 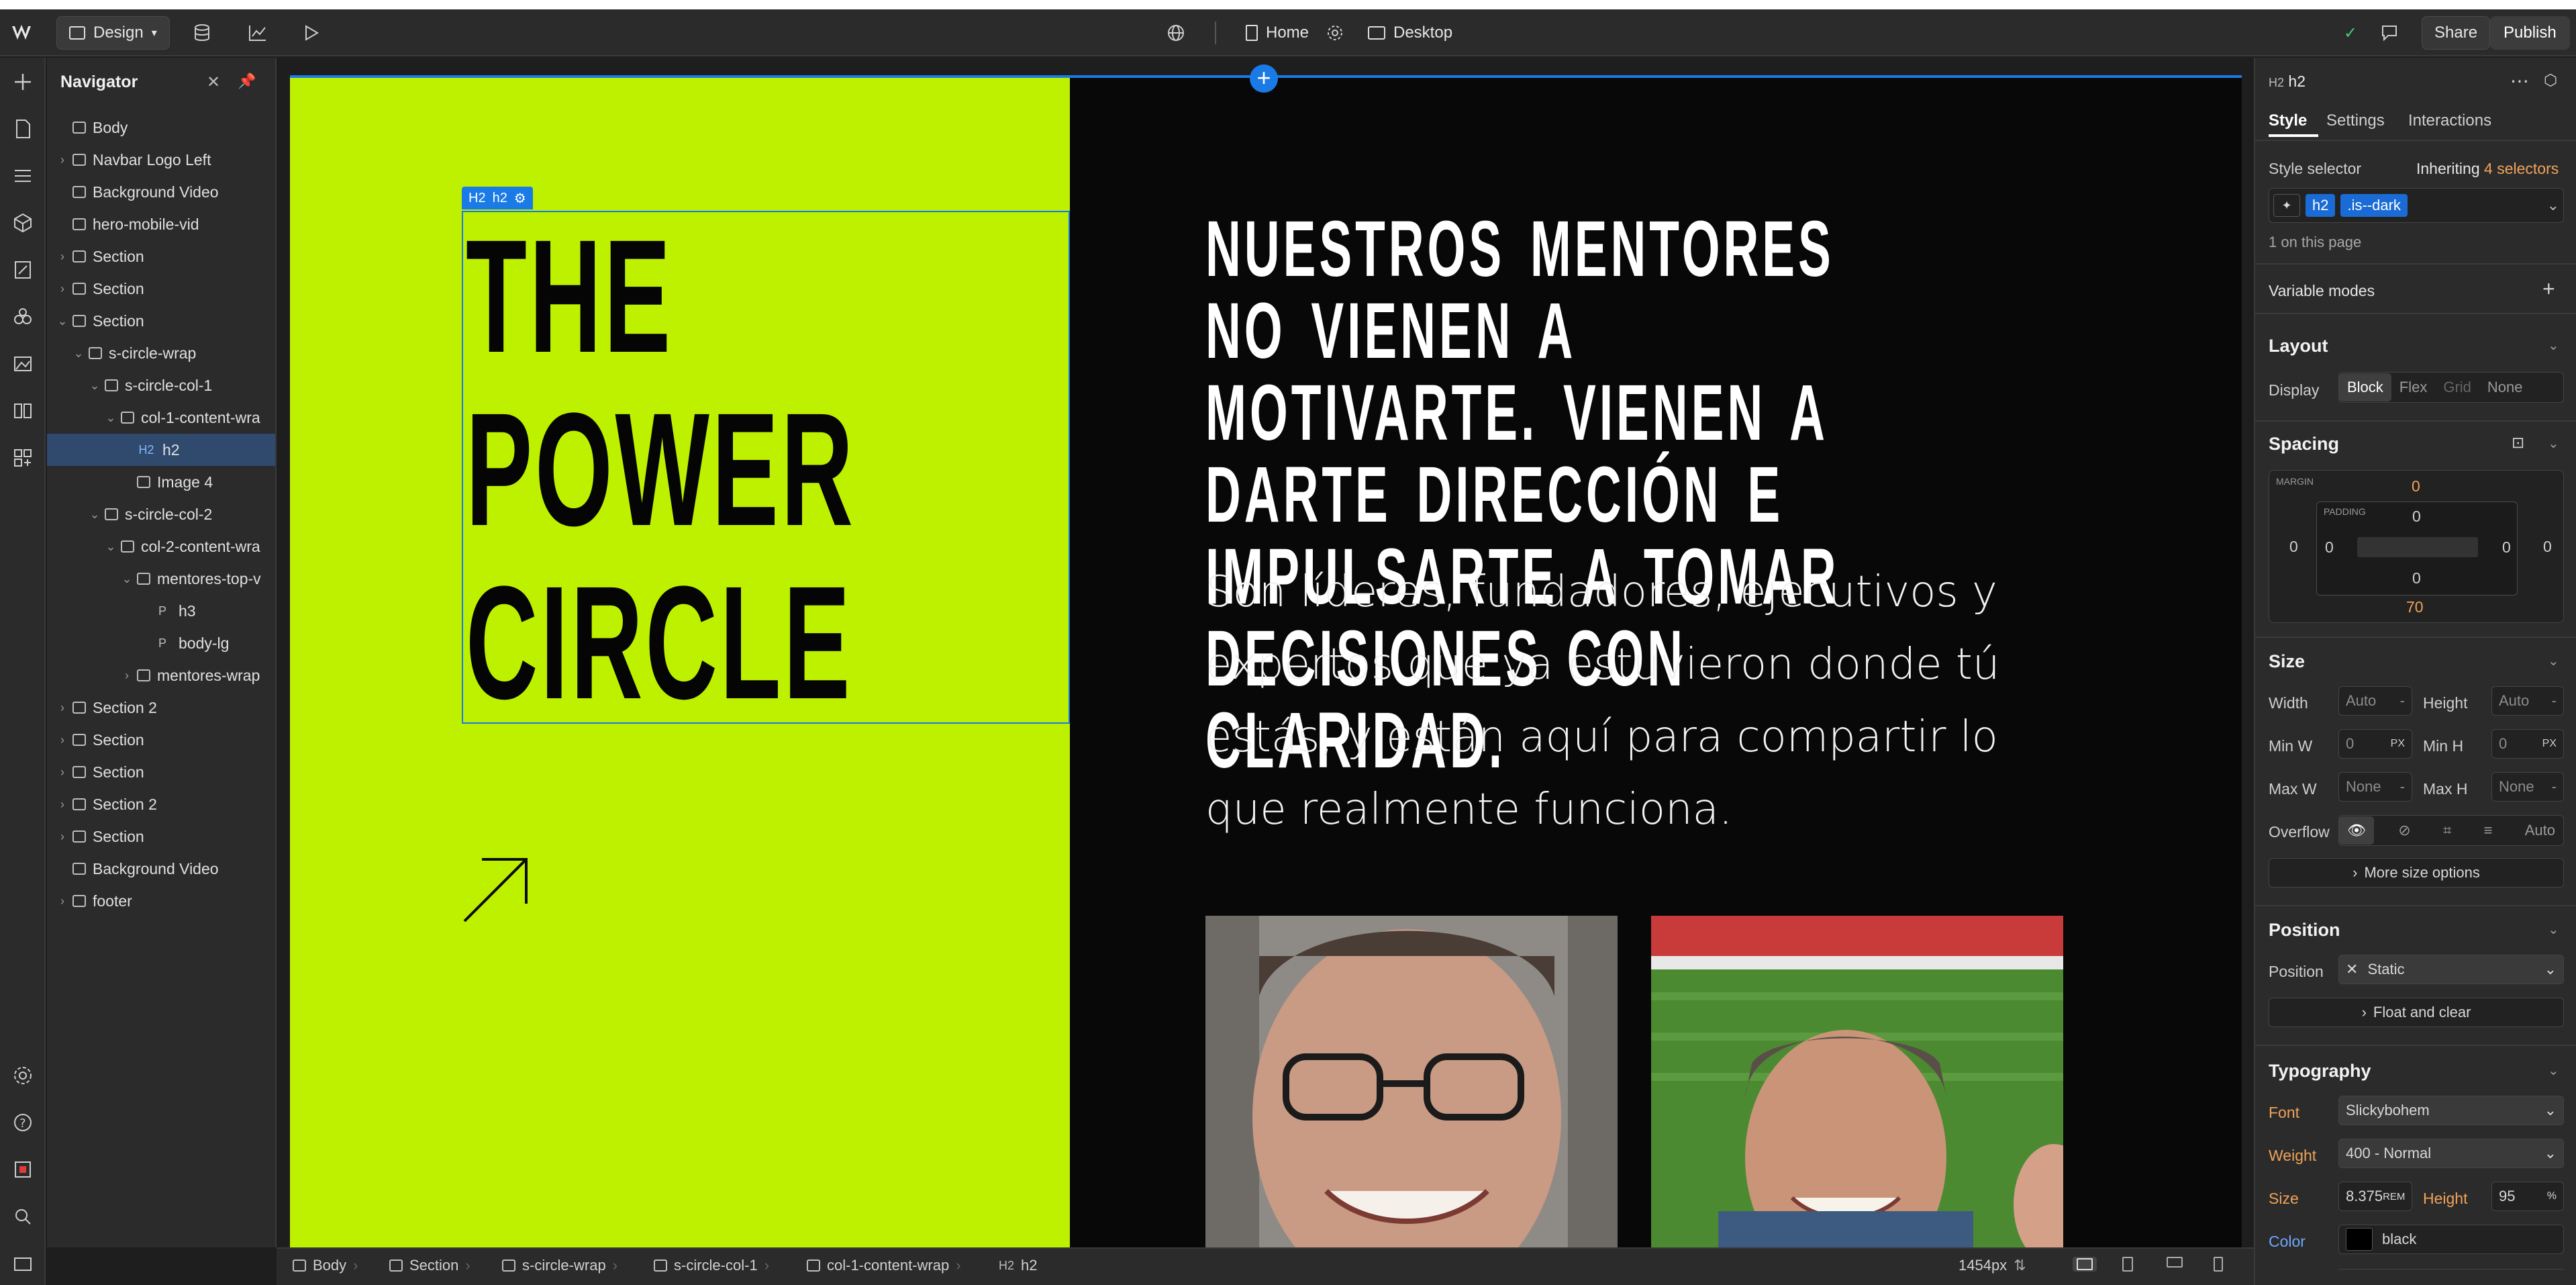 I want to click on navigator-pin-icon: 📌, so click(x=247, y=82).